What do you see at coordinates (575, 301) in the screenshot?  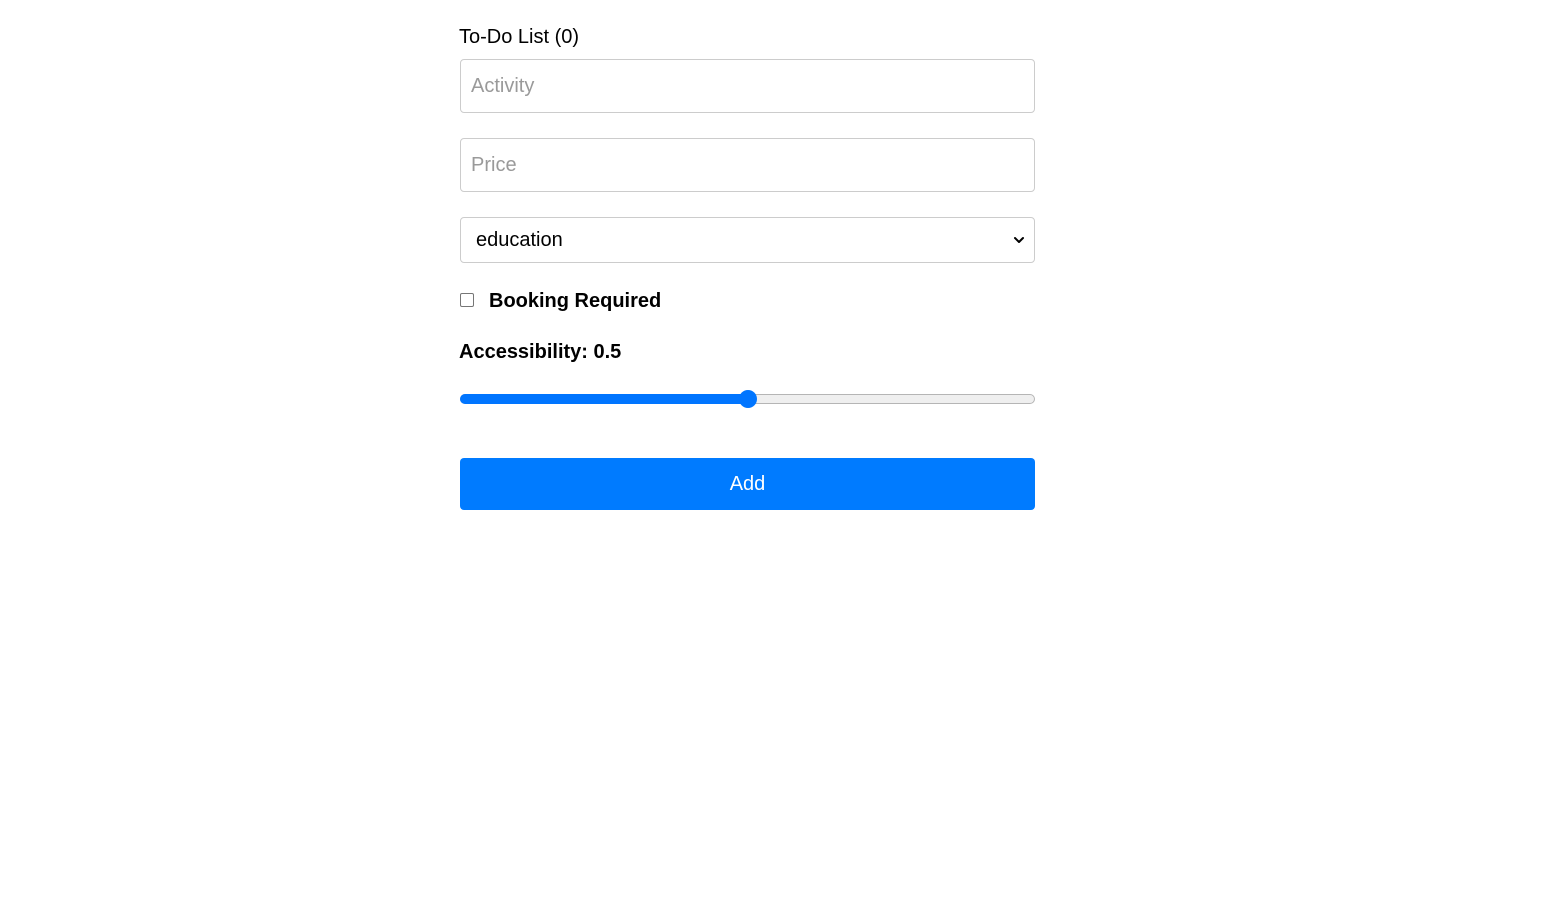 I see `booking-required-label: Booking Required` at bounding box center [575, 301].